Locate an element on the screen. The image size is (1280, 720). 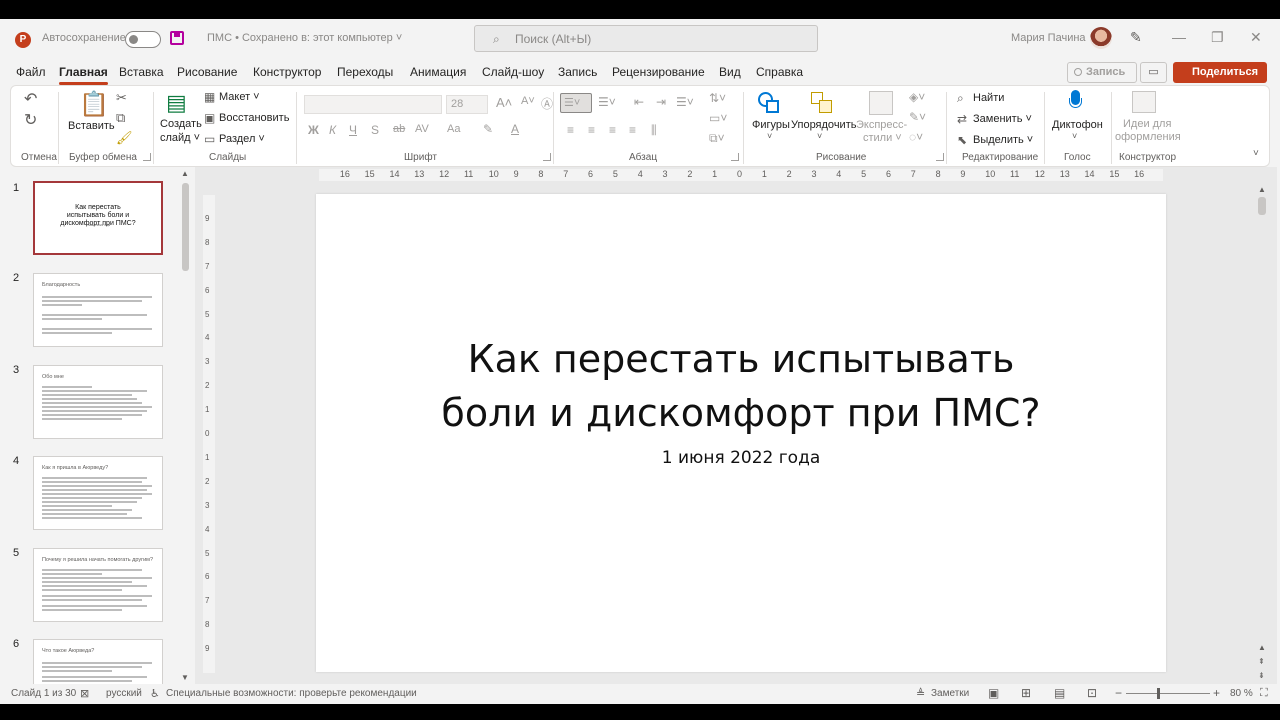
copy-icon: ⧉ is located at coordinates (120, 118).